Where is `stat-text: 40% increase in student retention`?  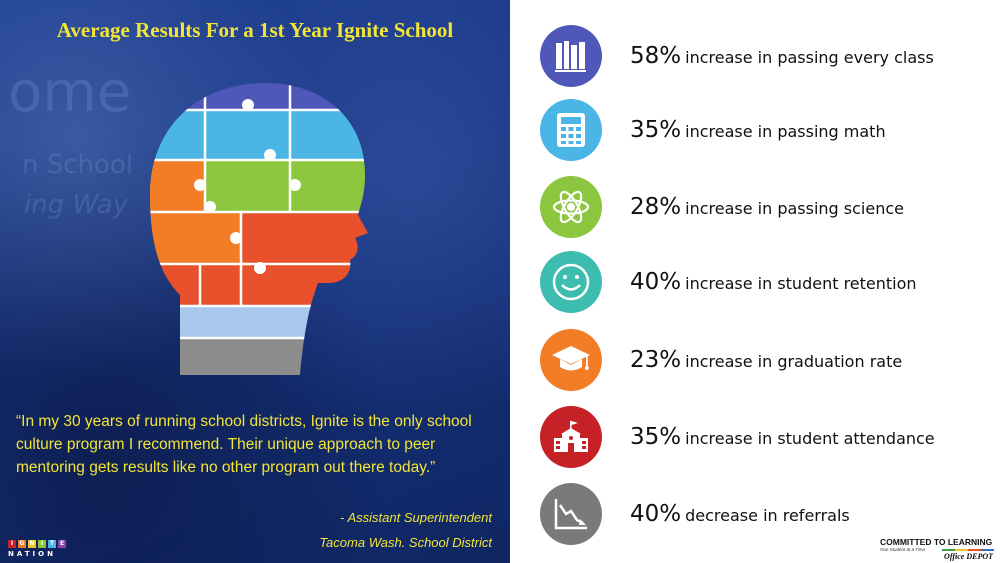
stat-text: 40% increase in student retention is located at coordinates (773, 282).